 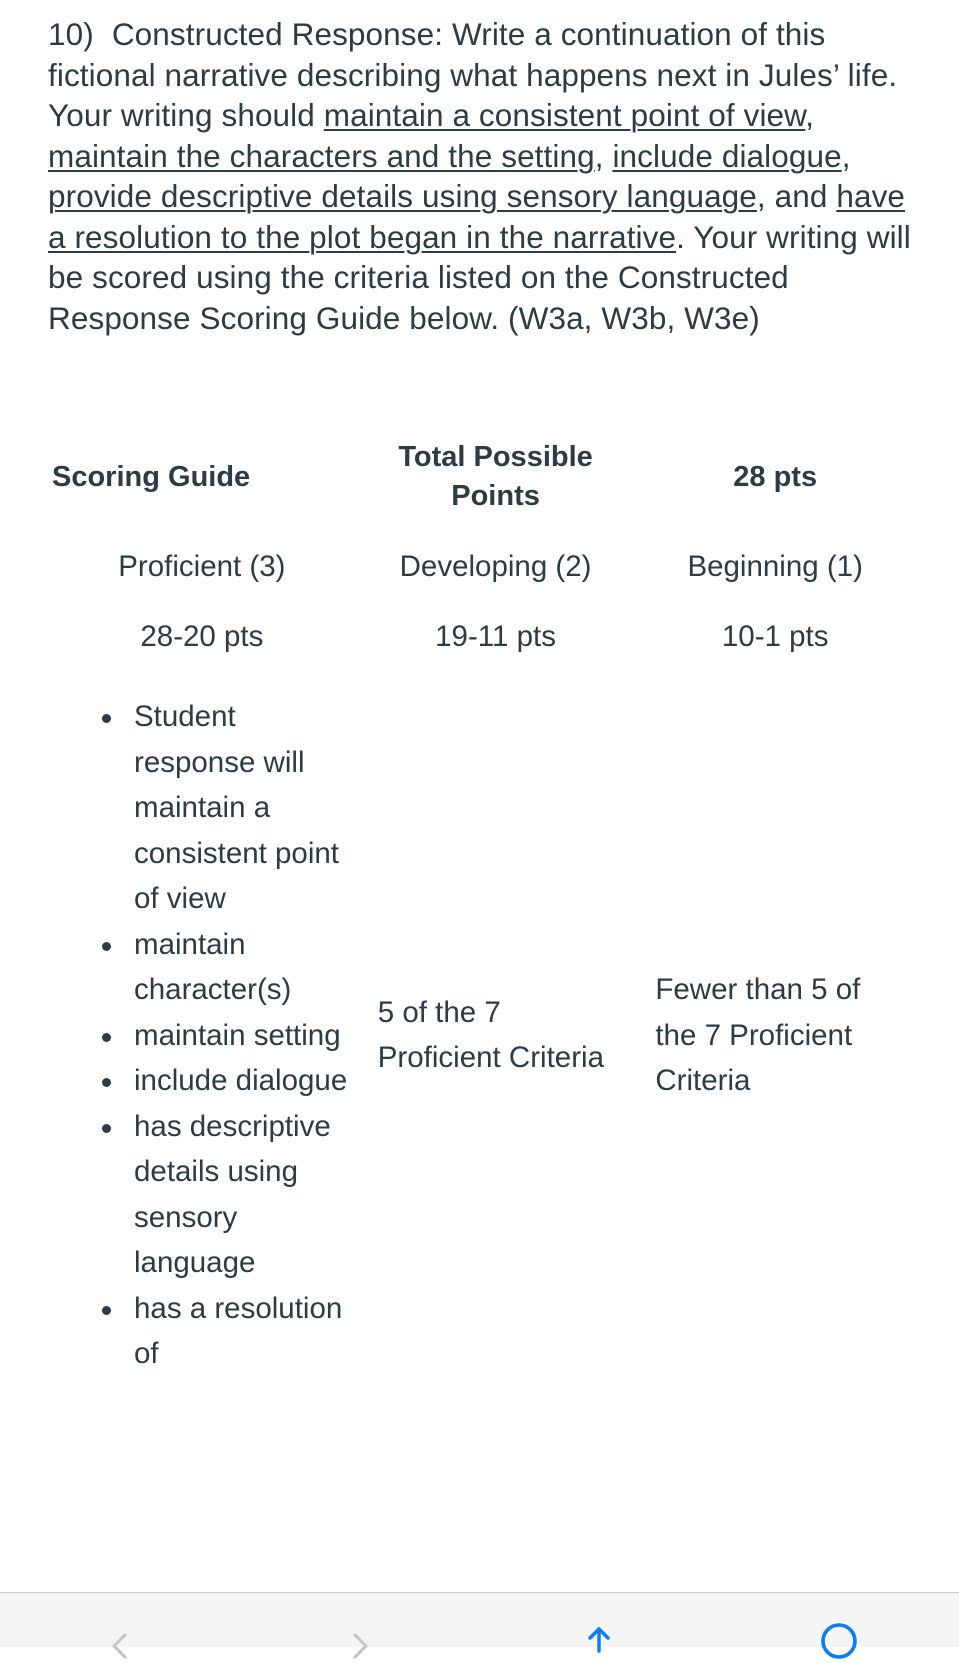 I want to click on criteria-list-item: maintain setting, so click(x=225, y=1036).